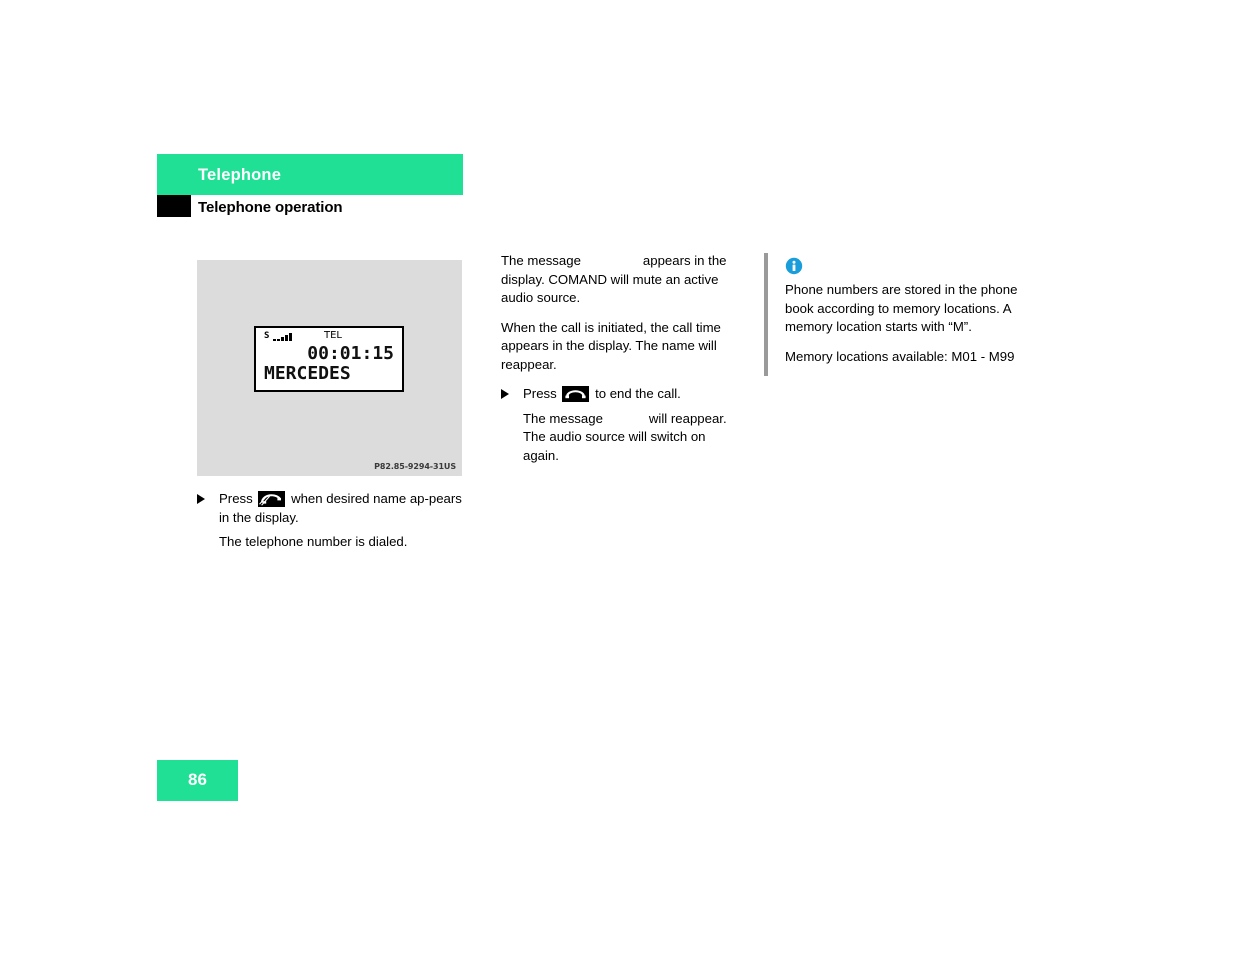 This screenshot has height=954, width=1235. I want to click on lcd-status-bar: S TEL, so click(329, 336).